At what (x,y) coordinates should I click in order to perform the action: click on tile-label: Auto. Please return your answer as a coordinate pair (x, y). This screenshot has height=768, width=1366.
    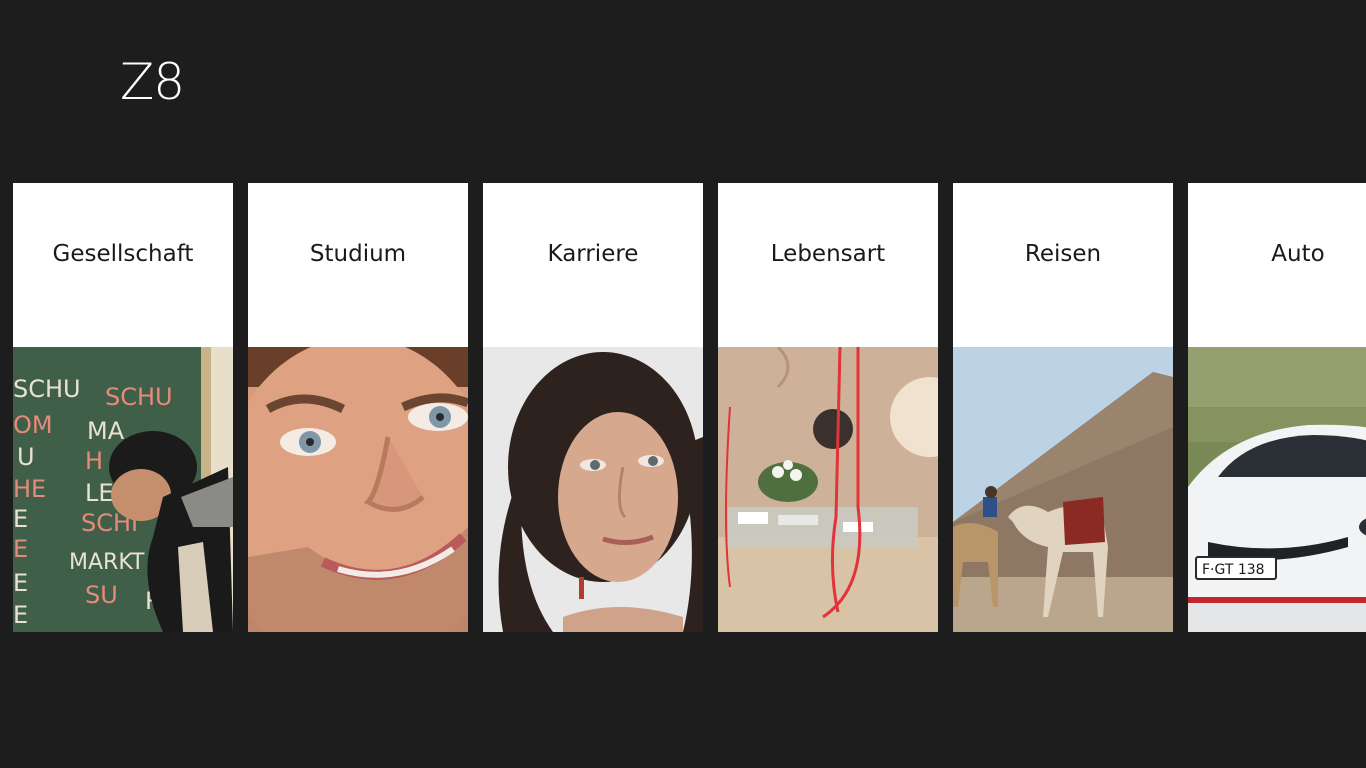
    Looking at the image, I should click on (1298, 254).